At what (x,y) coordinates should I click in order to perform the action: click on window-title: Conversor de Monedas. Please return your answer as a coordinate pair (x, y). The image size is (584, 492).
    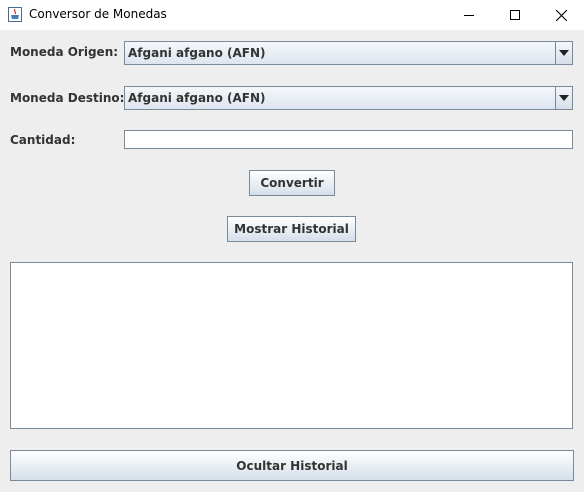
    Looking at the image, I should click on (98, 14).